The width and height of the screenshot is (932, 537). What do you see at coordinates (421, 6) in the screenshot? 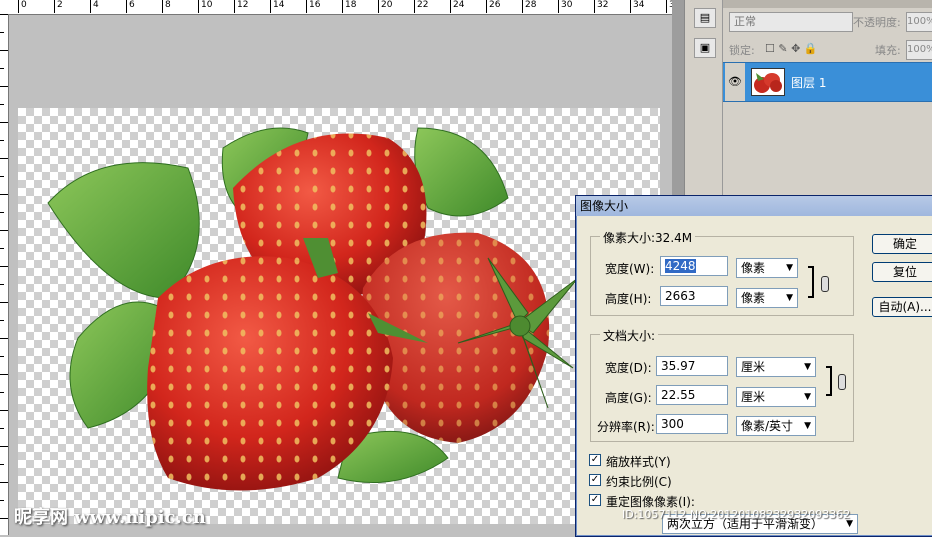
I see `ruler-tick-label: 22` at bounding box center [421, 6].